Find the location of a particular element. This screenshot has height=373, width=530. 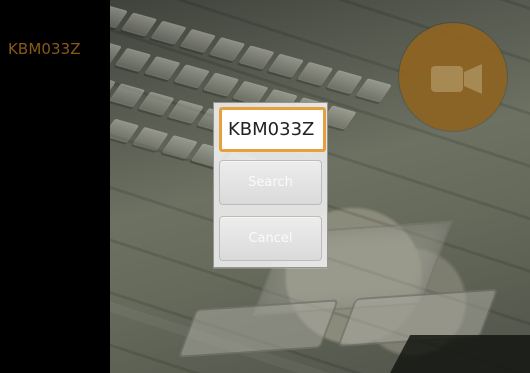

plate-search-input is located at coordinates (272, 129).